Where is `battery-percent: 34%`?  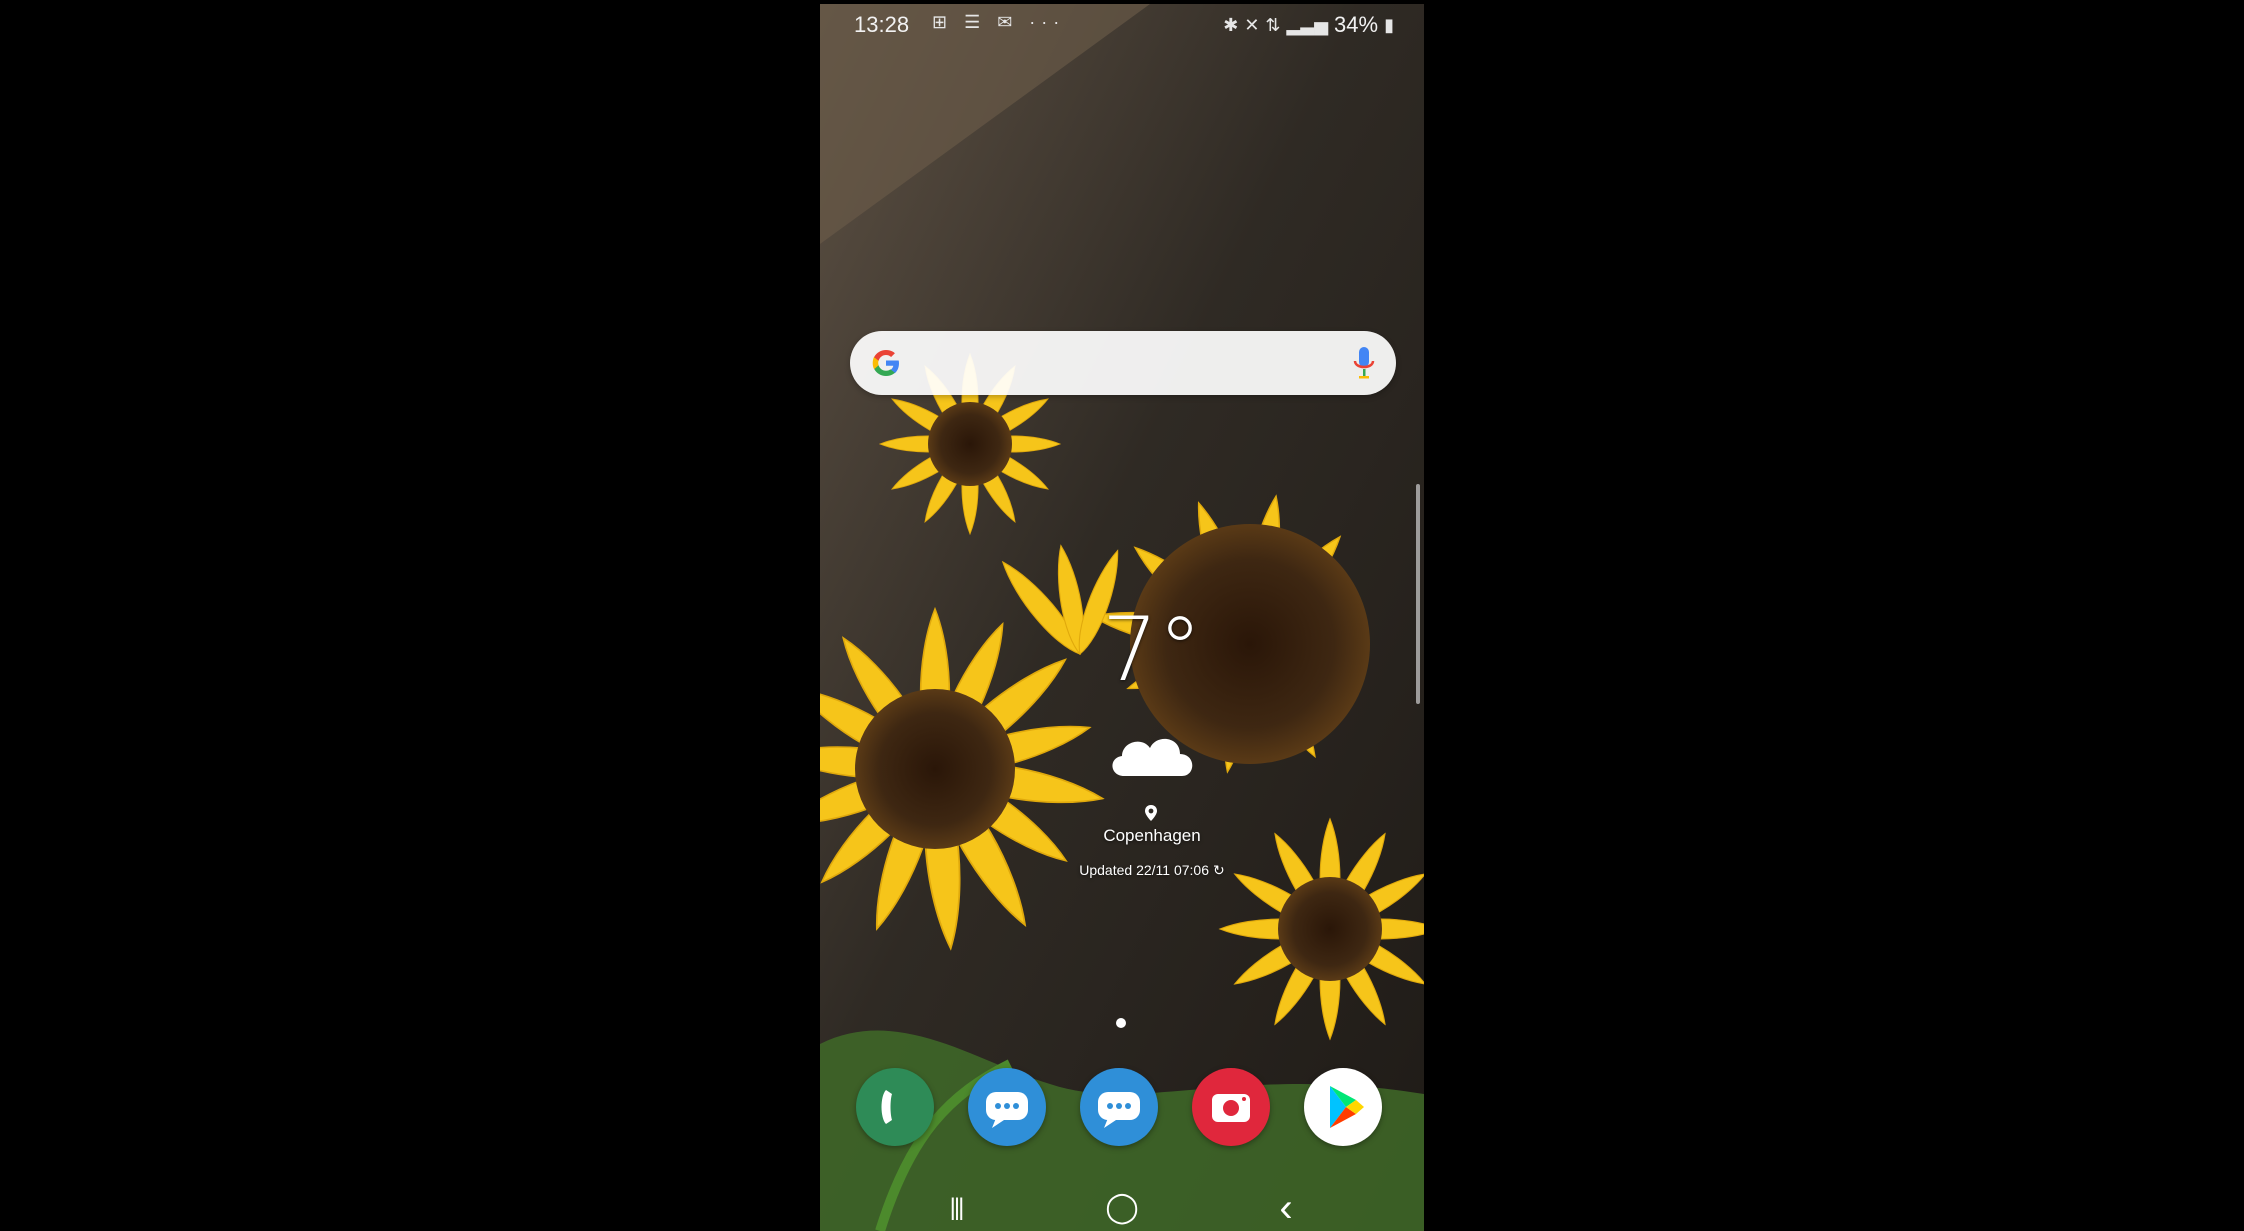 battery-percent: 34% is located at coordinates (1356, 24).